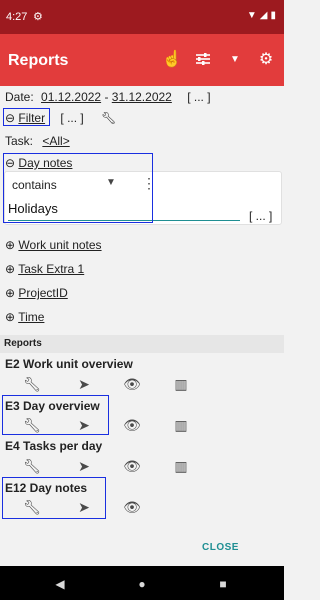 The image size is (320, 600). What do you see at coordinates (78, 188) in the screenshot?
I see `day-notes-highlight-box` at bounding box center [78, 188].